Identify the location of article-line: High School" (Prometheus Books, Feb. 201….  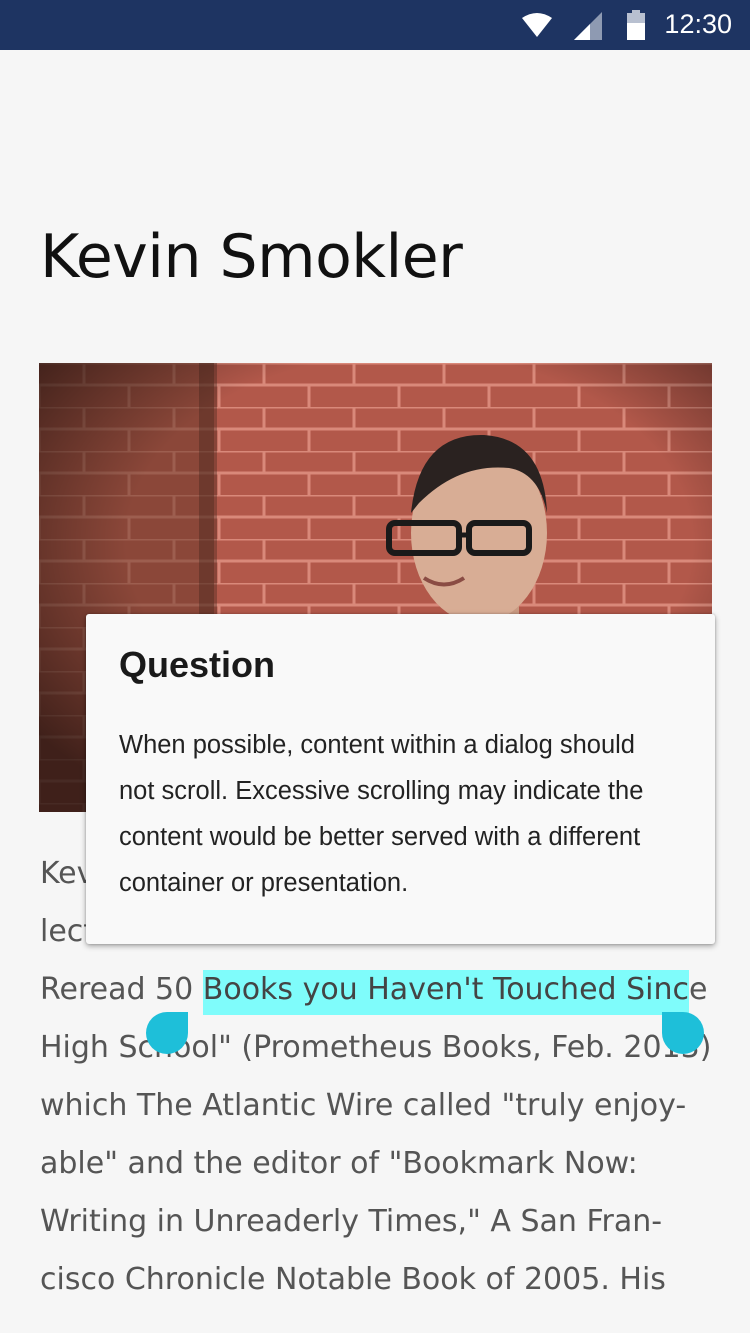
(376, 1047).